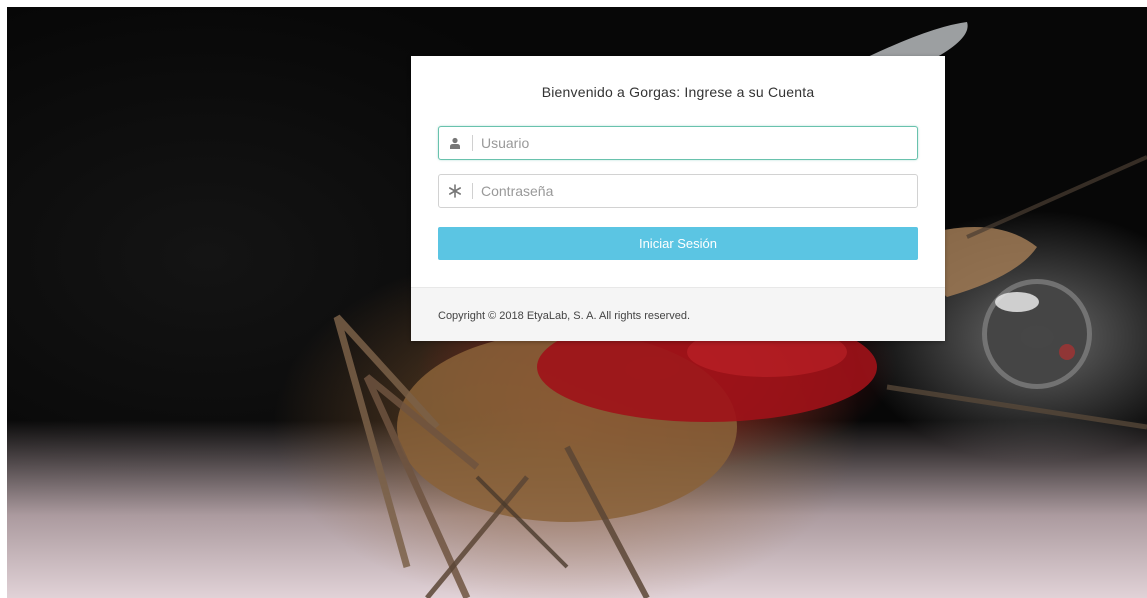  What do you see at coordinates (678, 243) in the screenshot?
I see `login-button: Iniciar Sesión` at bounding box center [678, 243].